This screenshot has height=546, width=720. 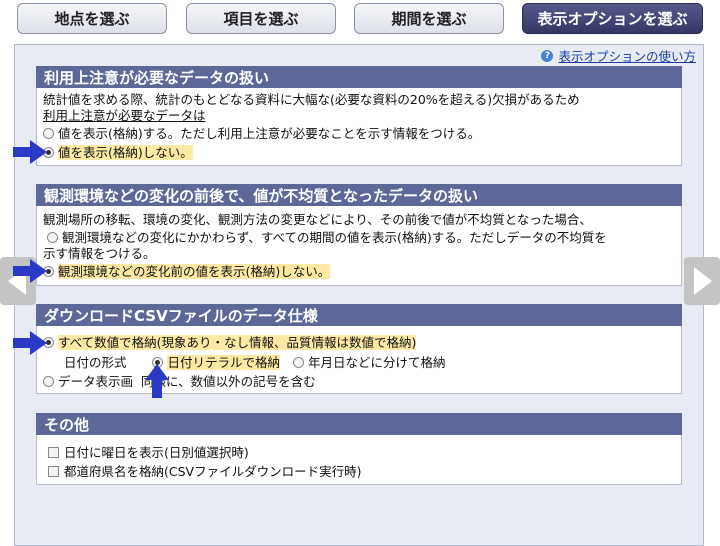 I want to click on tab-select-period: 期間を選ぶ, so click(x=429, y=18).